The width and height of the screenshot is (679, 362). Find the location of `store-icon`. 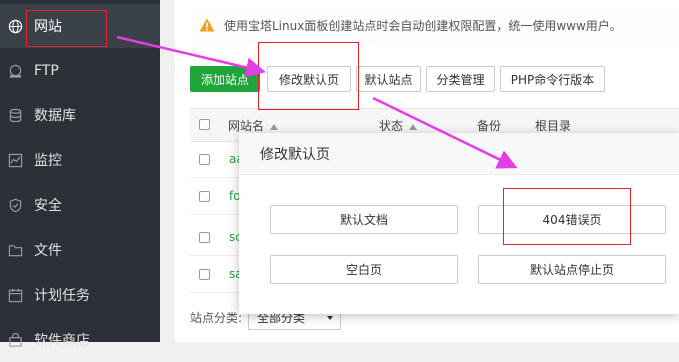

store-icon is located at coordinates (15, 340).